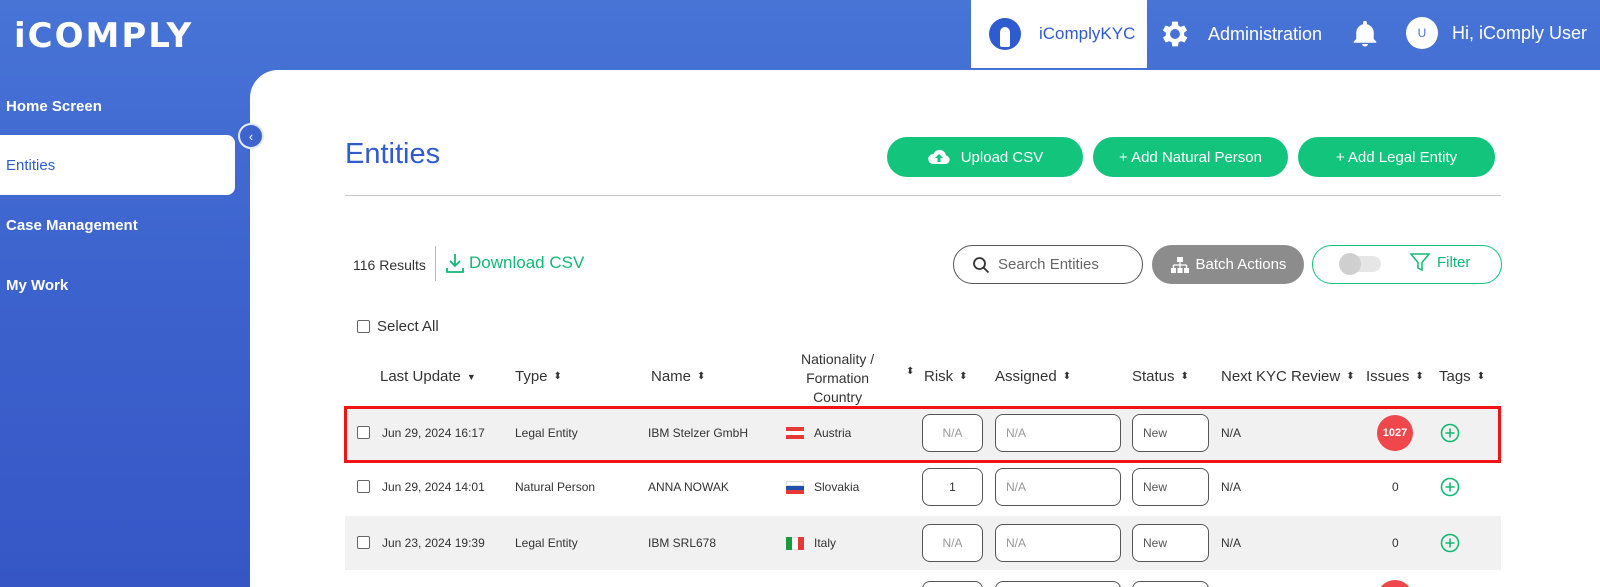 The image size is (1600, 587). Describe the element at coordinates (1087, 33) in the screenshot. I see `nav-tab-label: iComplyKYC` at that location.